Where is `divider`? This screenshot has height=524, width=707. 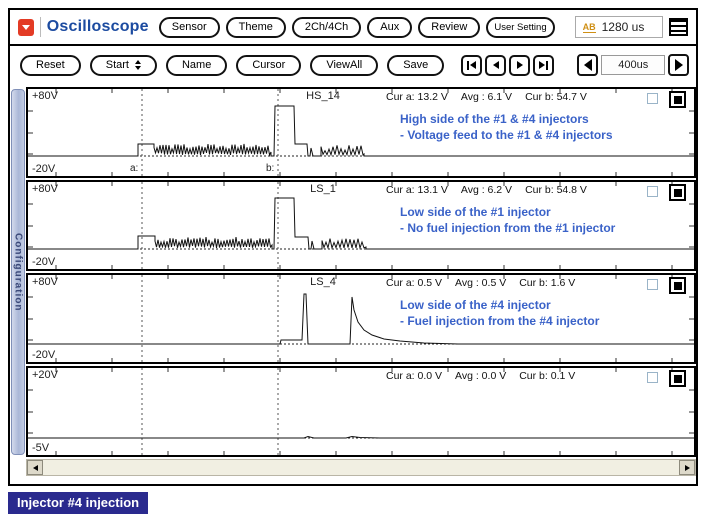 divider is located at coordinates (40, 27).